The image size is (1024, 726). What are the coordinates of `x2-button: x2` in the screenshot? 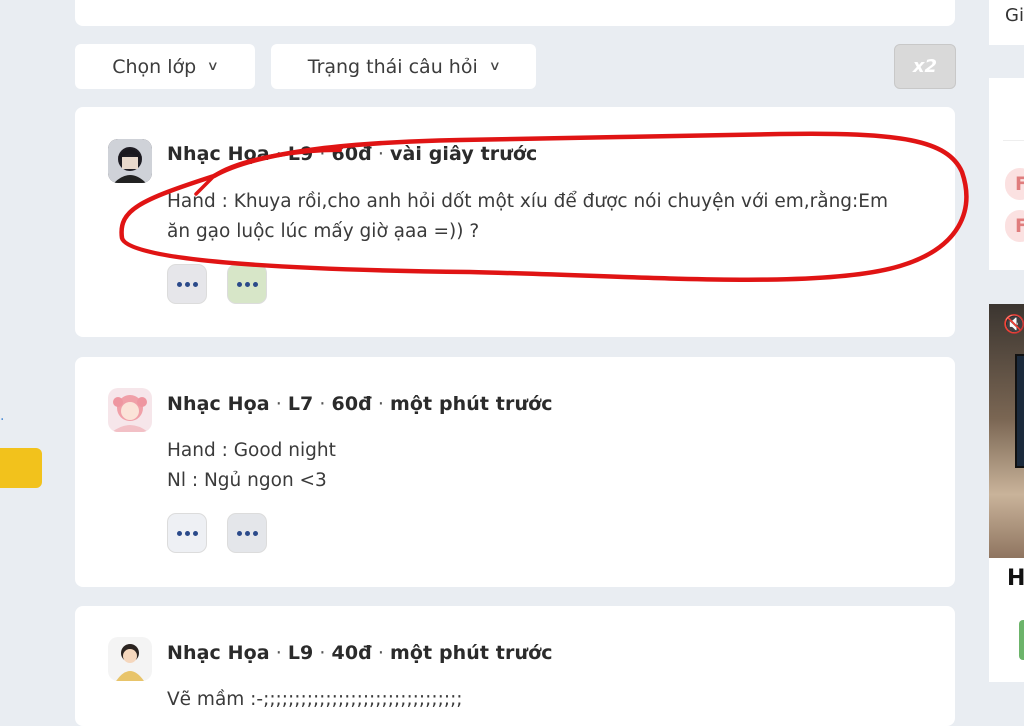 It's located at (925, 66).